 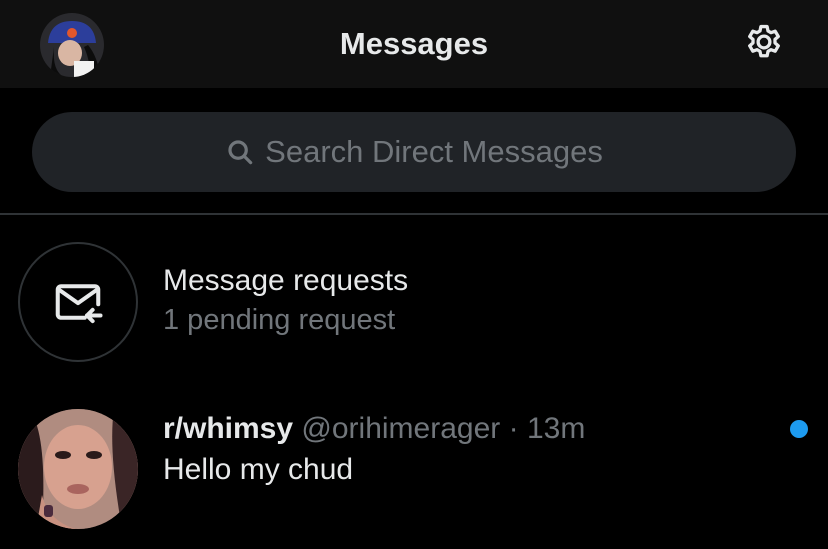 What do you see at coordinates (228, 428) in the screenshot?
I see `conversation-name: r/whimsy` at bounding box center [228, 428].